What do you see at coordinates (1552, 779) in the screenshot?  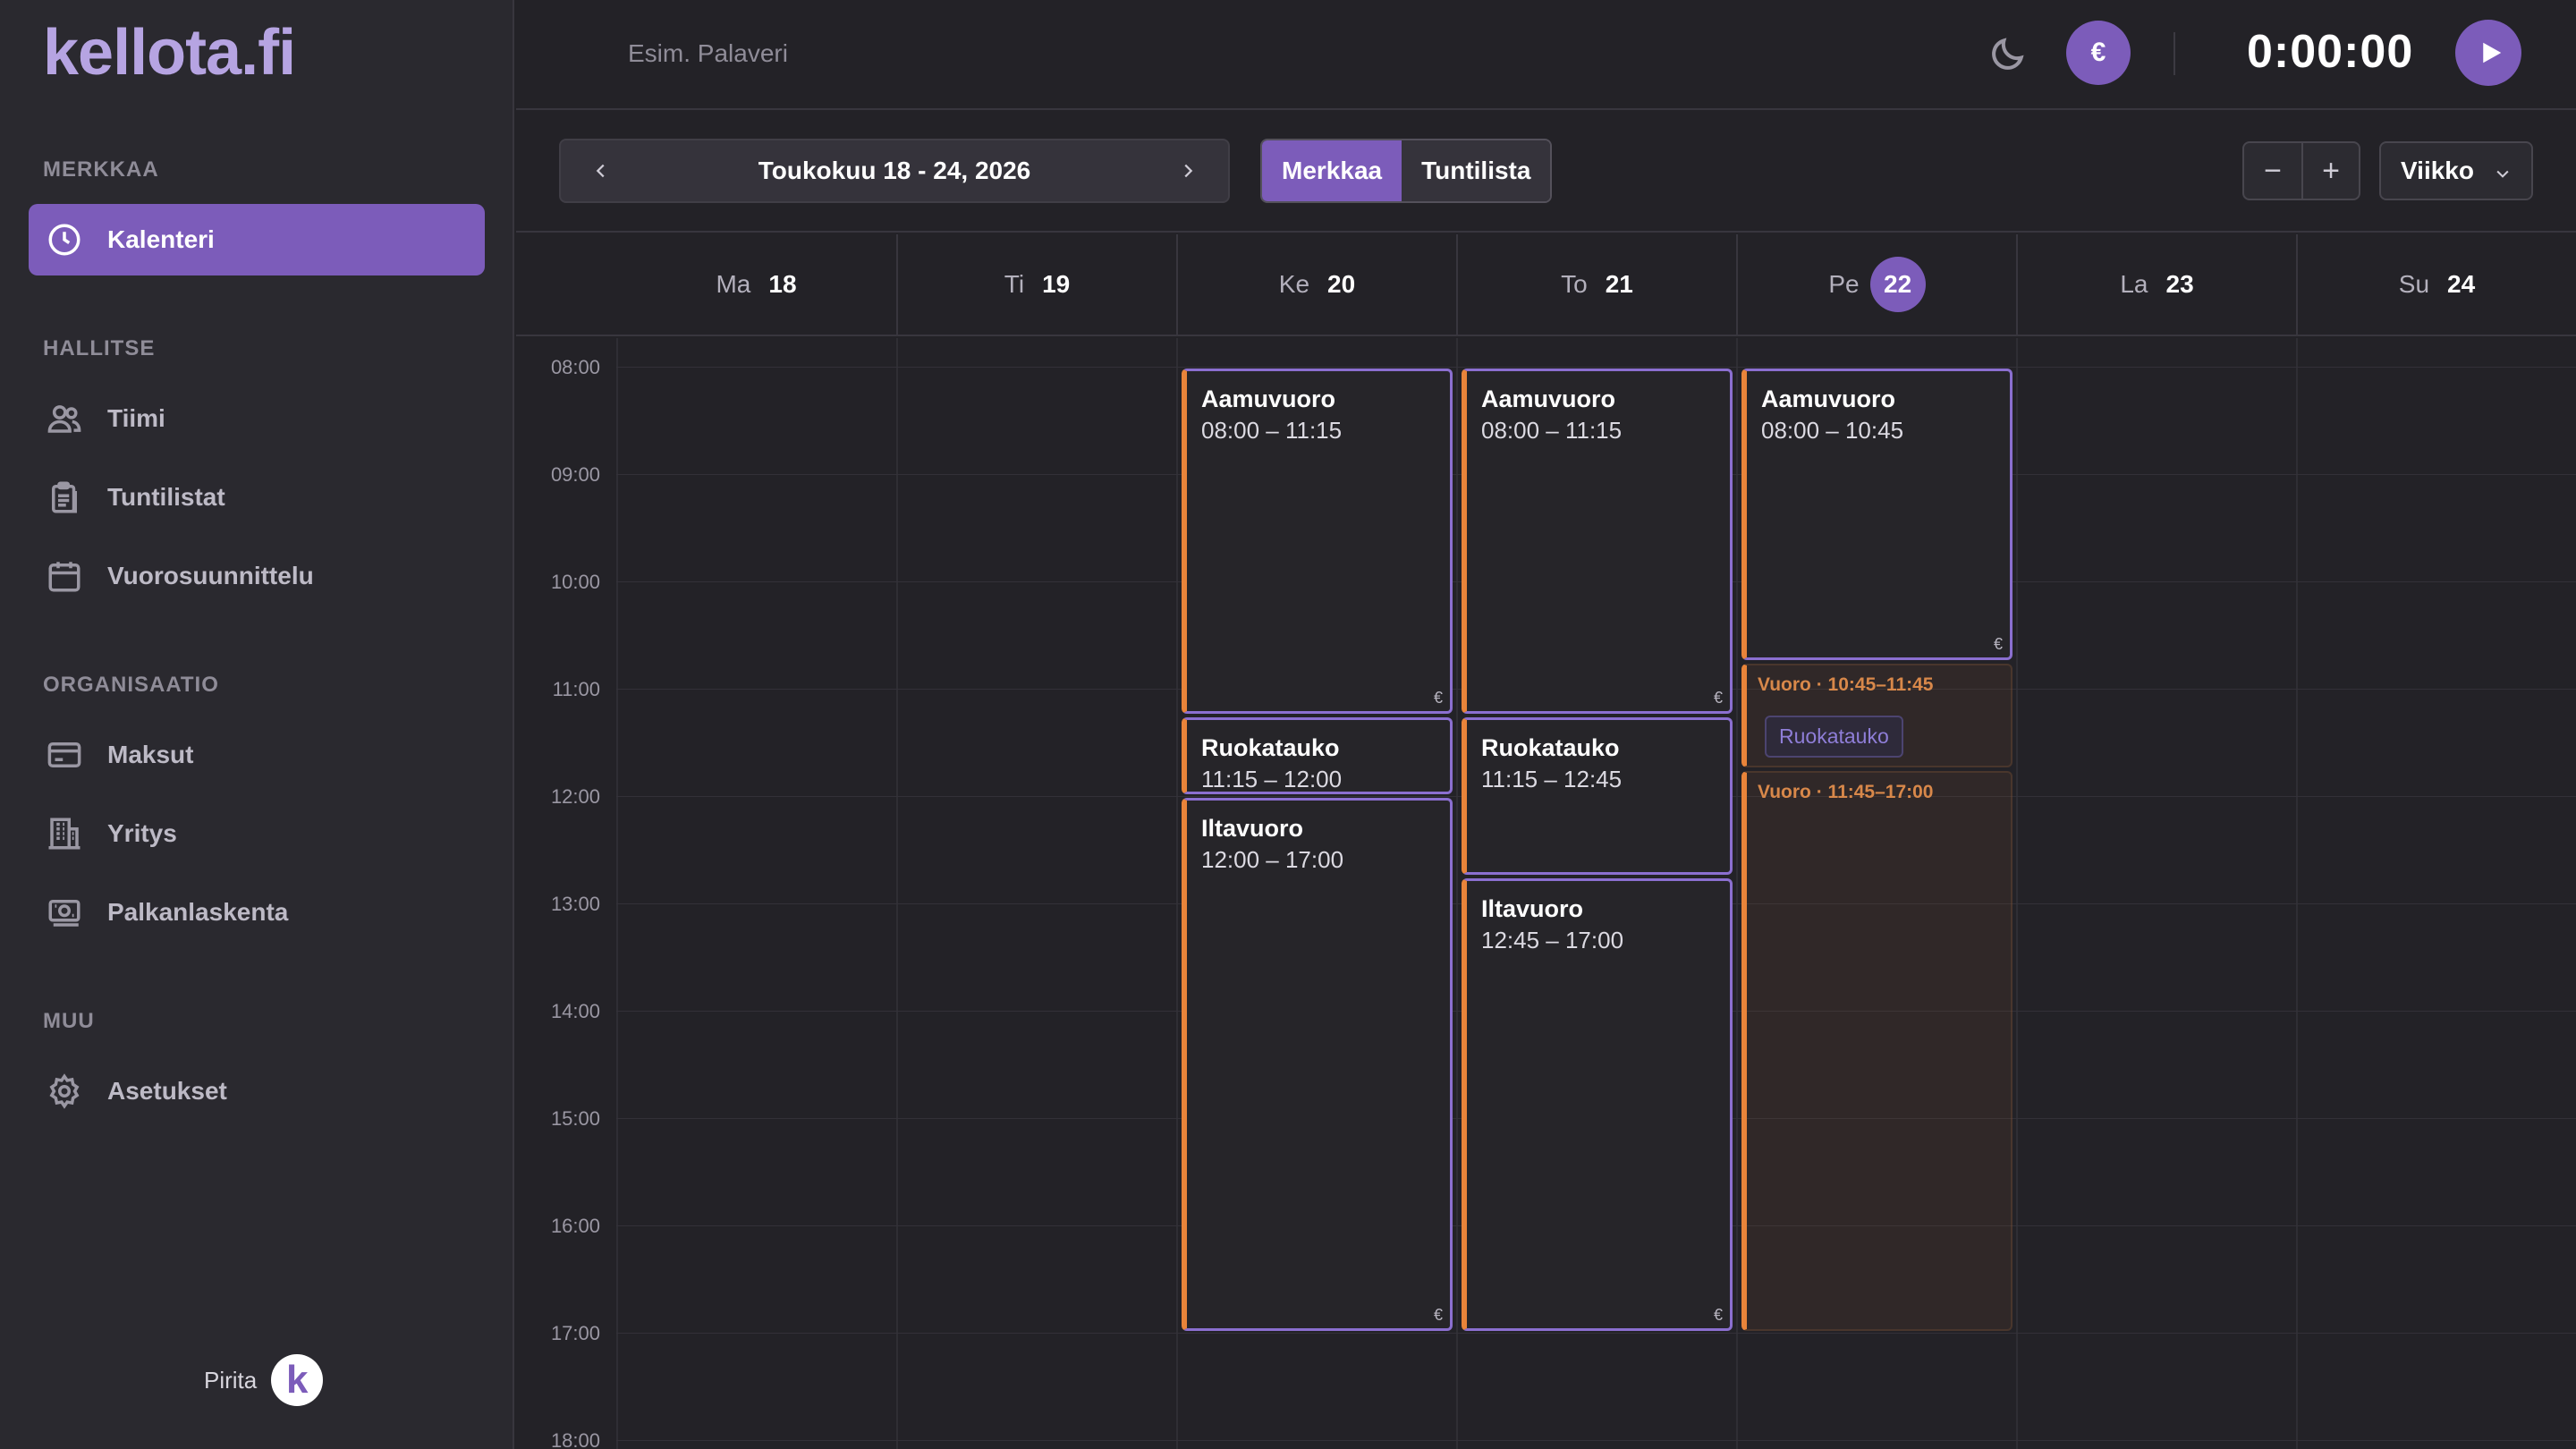 I see `event-time: 11:15 – 12:45` at bounding box center [1552, 779].